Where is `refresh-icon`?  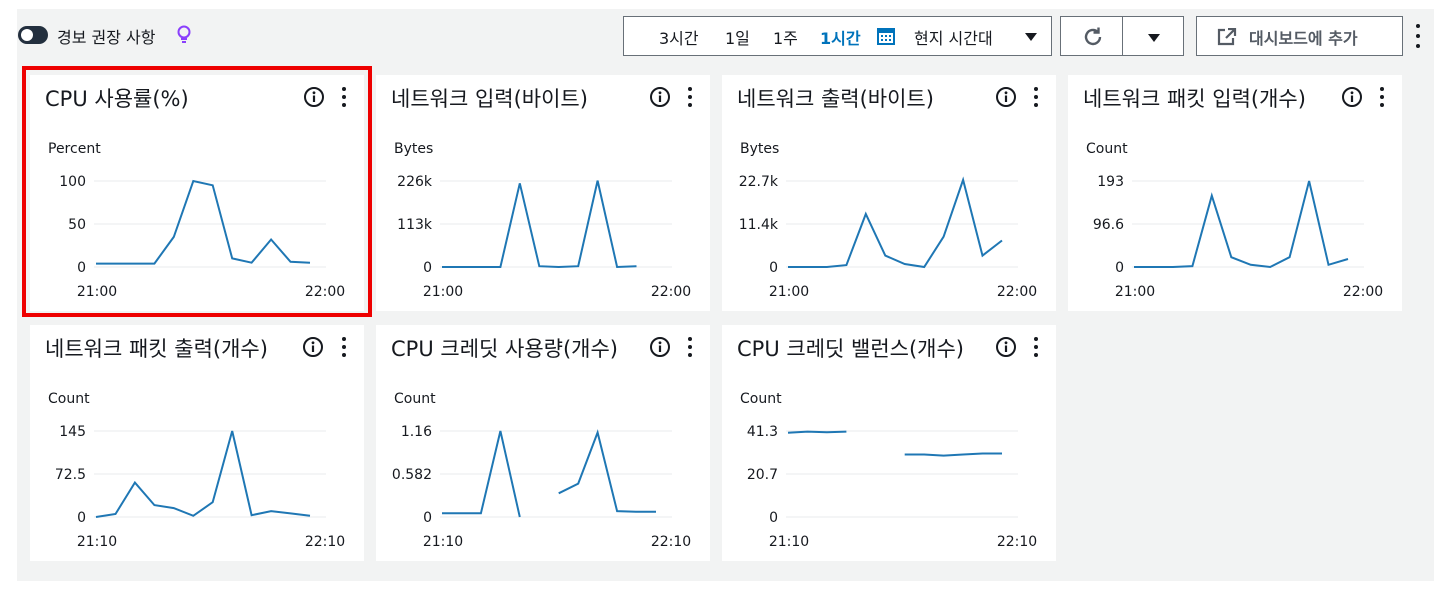 refresh-icon is located at coordinates (1093, 36).